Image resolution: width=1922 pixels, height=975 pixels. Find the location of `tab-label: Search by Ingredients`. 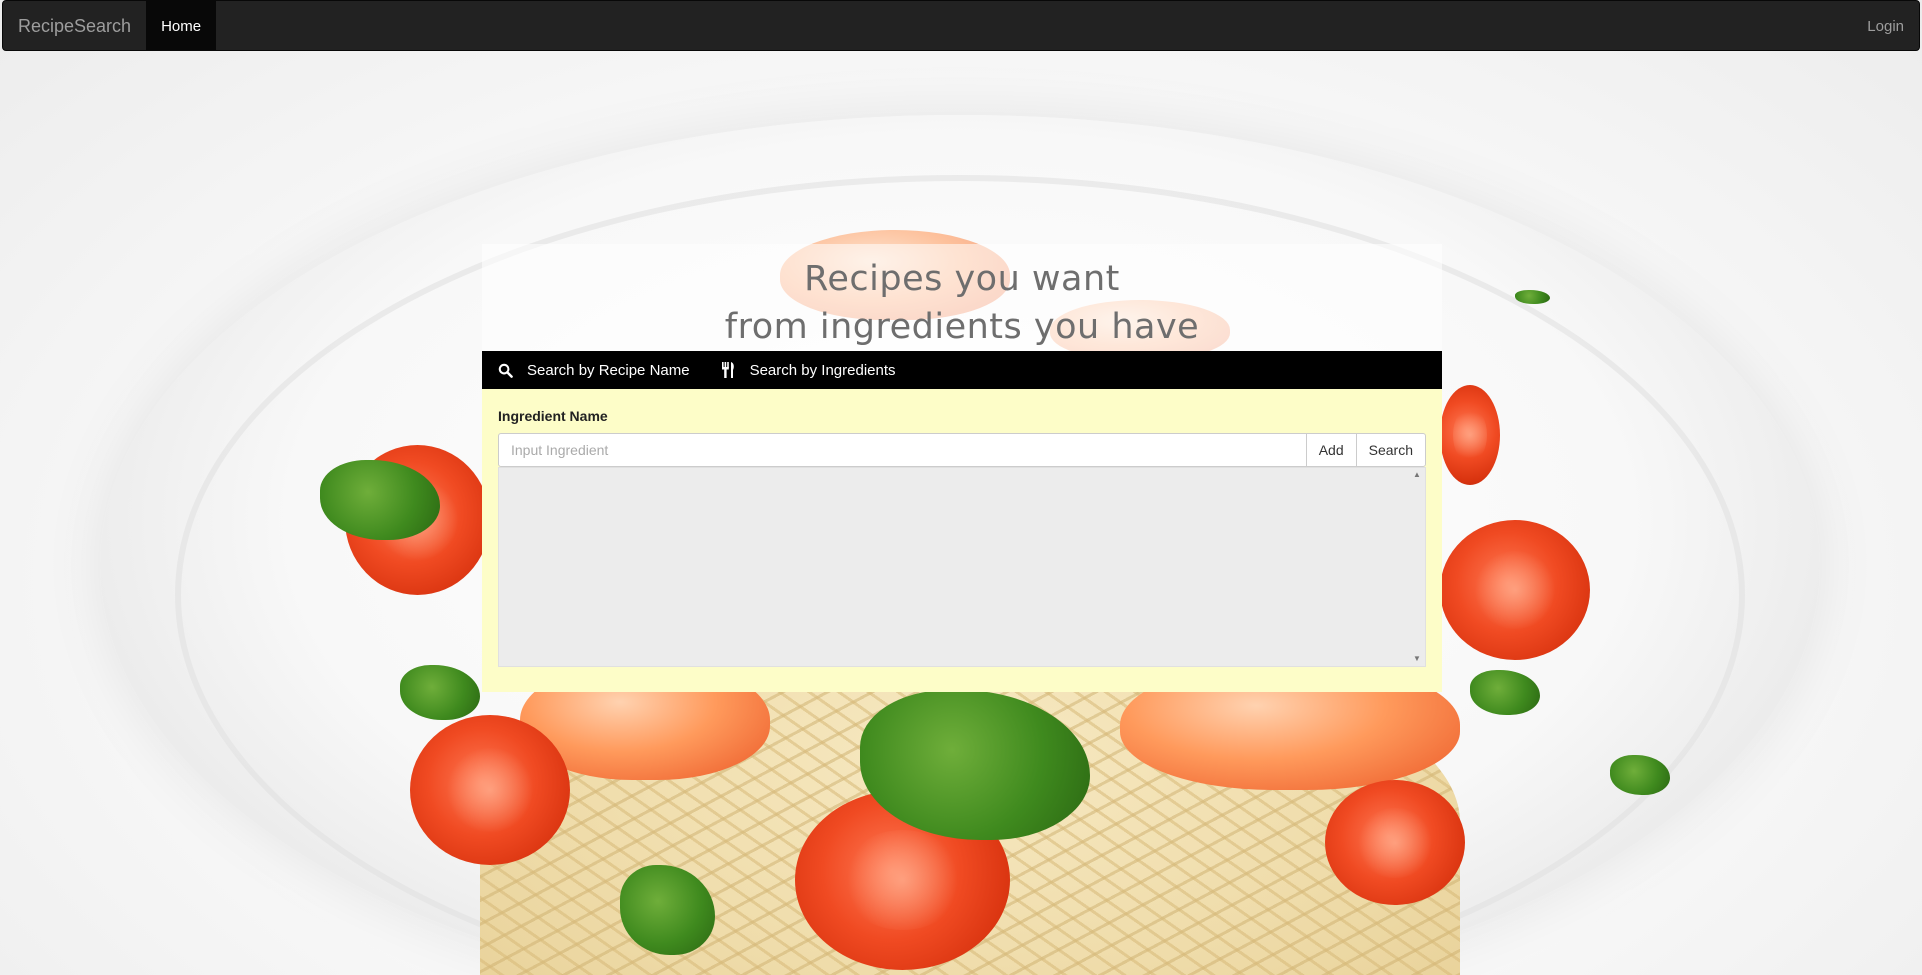

tab-label: Search by Ingredients is located at coordinates (822, 370).